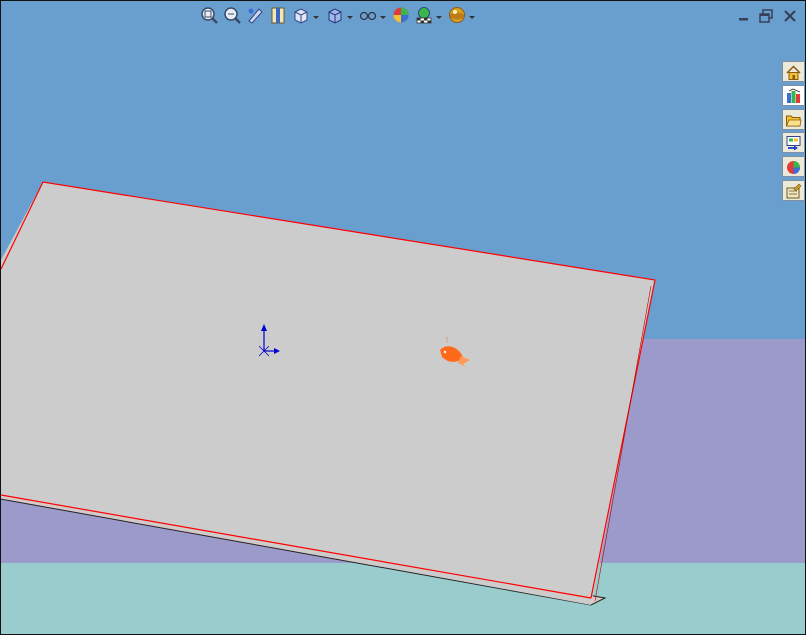  What do you see at coordinates (424, 15) in the screenshot?
I see `apply-scene-icon` at bounding box center [424, 15].